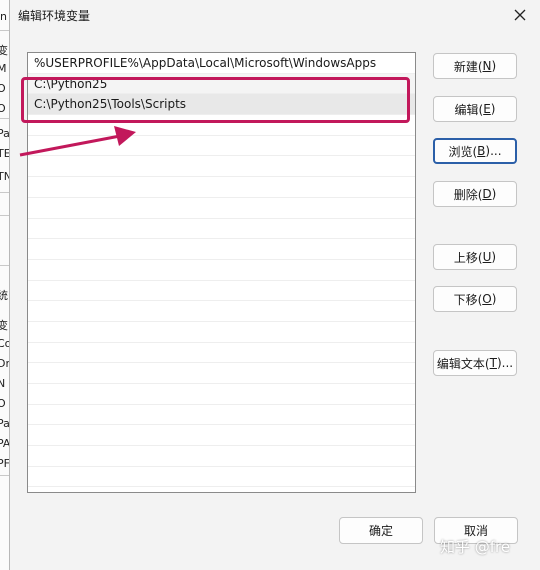  Describe the element at coordinates (221, 105) in the screenshot. I see `path-list-item: C:\Python25\Tools\Scripts` at that location.